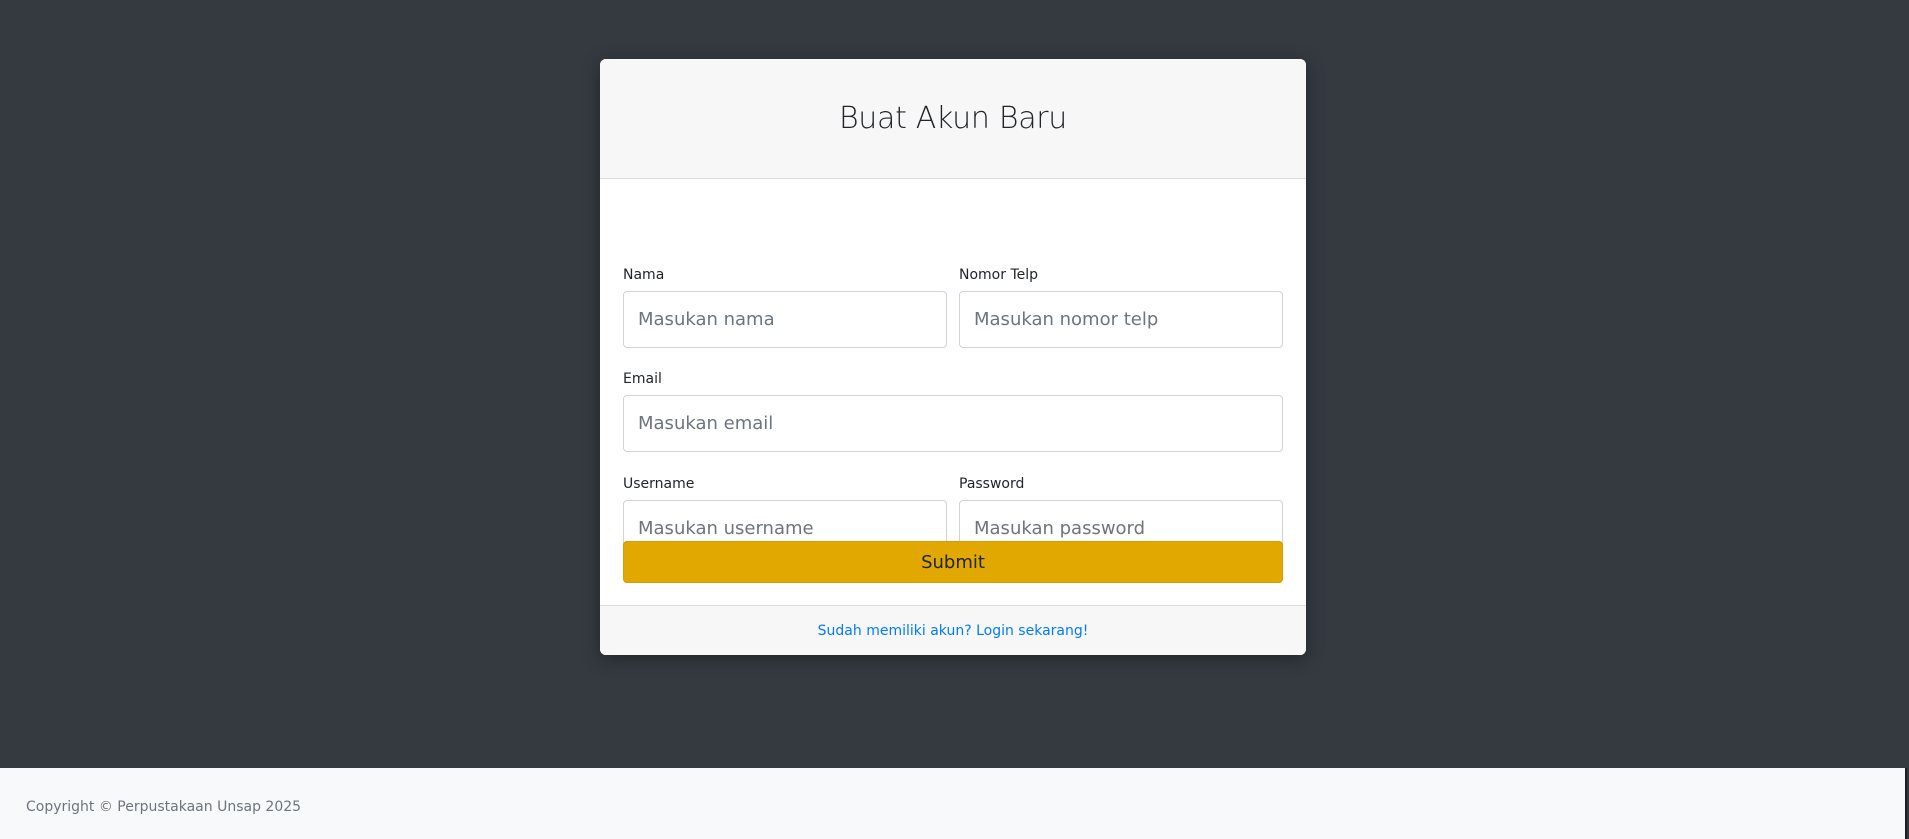 The height and width of the screenshot is (839, 1909). What do you see at coordinates (953, 562) in the screenshot?
I see `submit-button: Submit` at bounding box center [953, 562].